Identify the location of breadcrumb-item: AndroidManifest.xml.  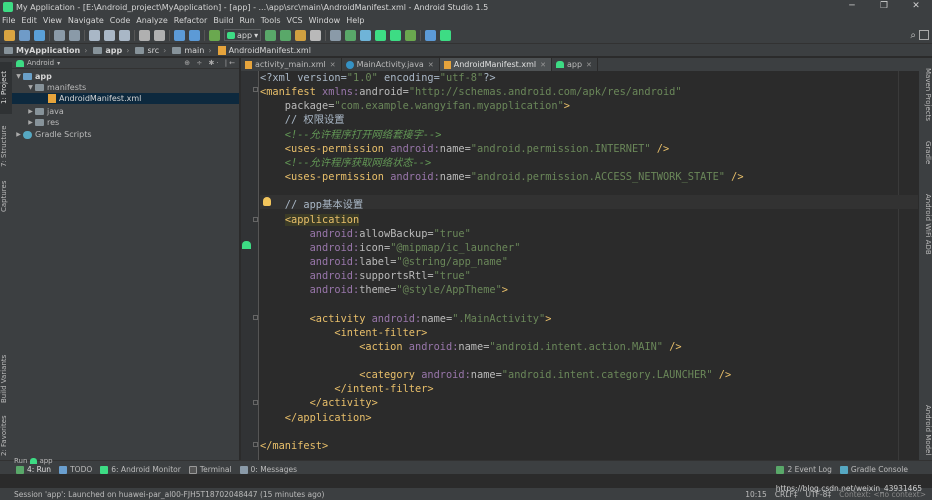
(264, 50).